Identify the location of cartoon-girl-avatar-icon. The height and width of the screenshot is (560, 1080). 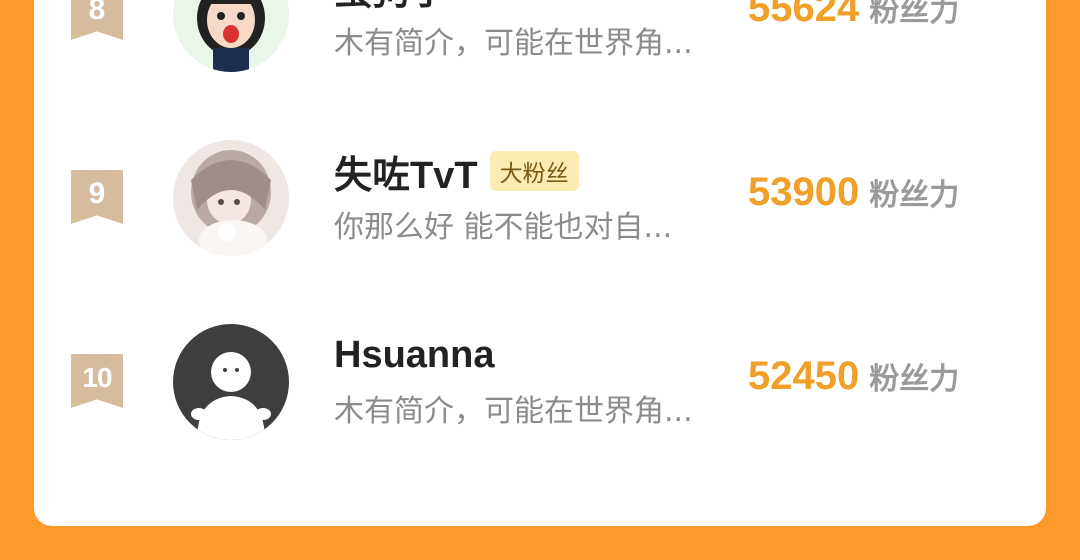
(231, 36).